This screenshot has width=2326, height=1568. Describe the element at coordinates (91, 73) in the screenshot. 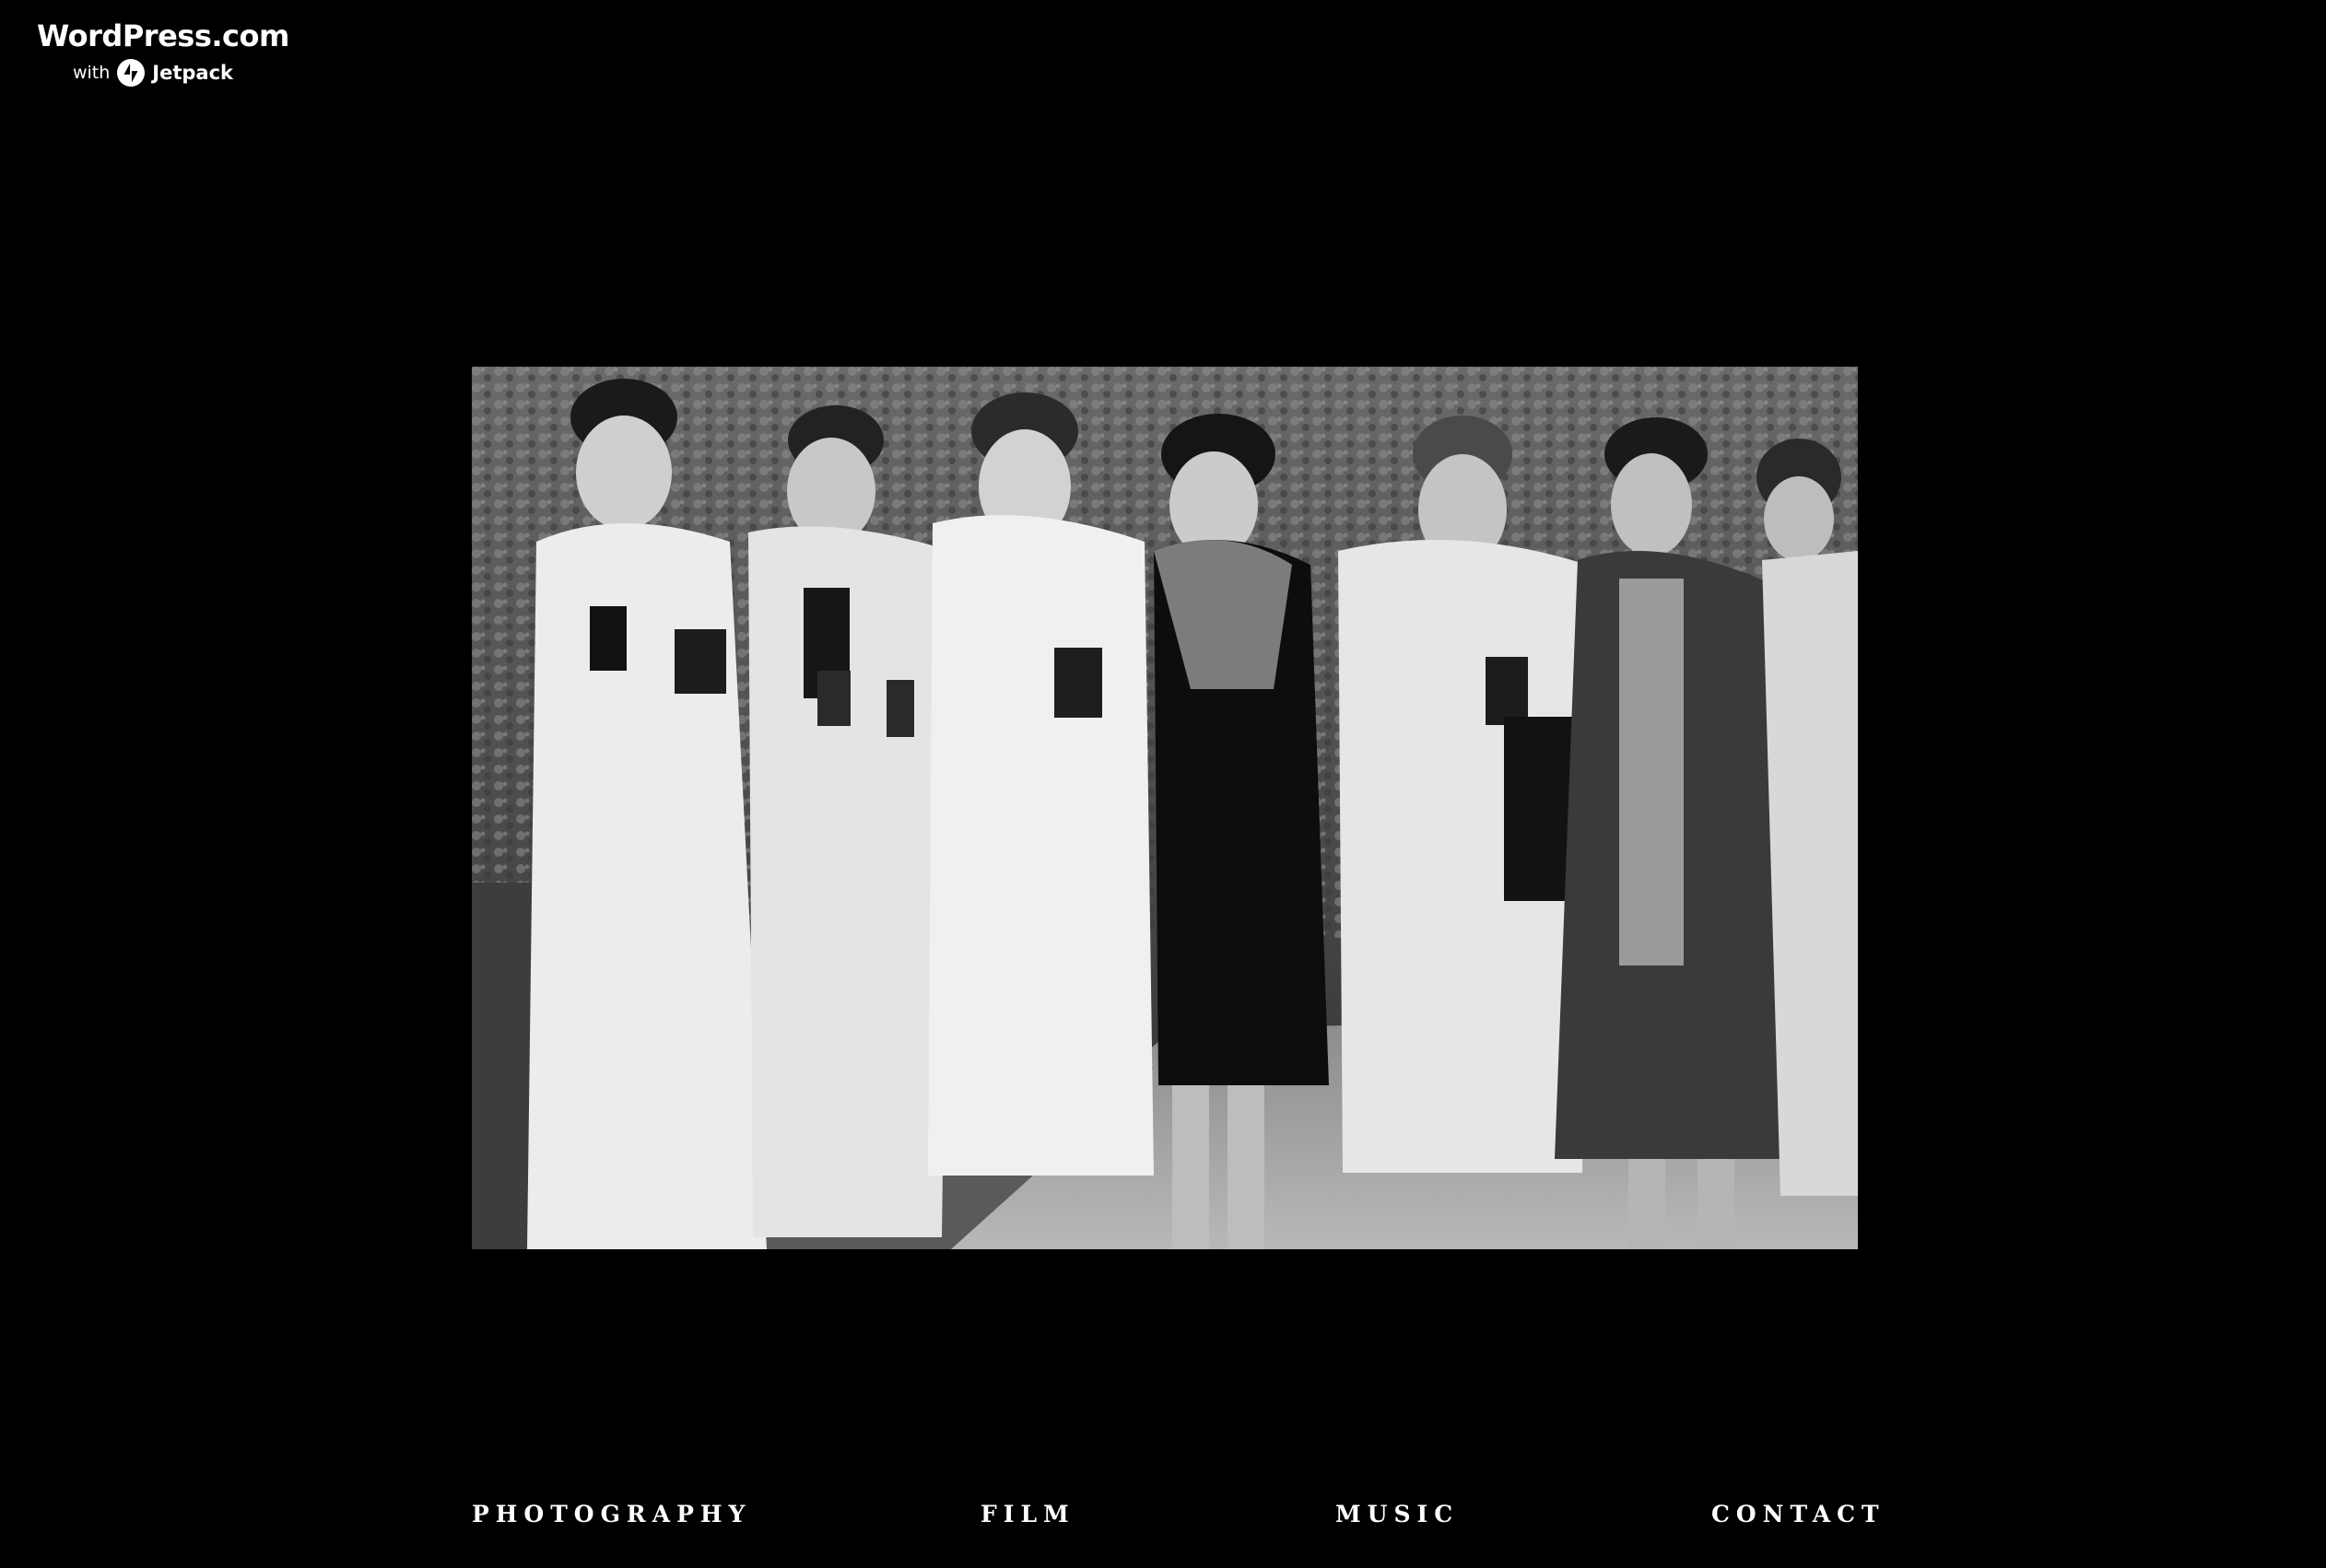

I see `brand-with-label: with` at that location.